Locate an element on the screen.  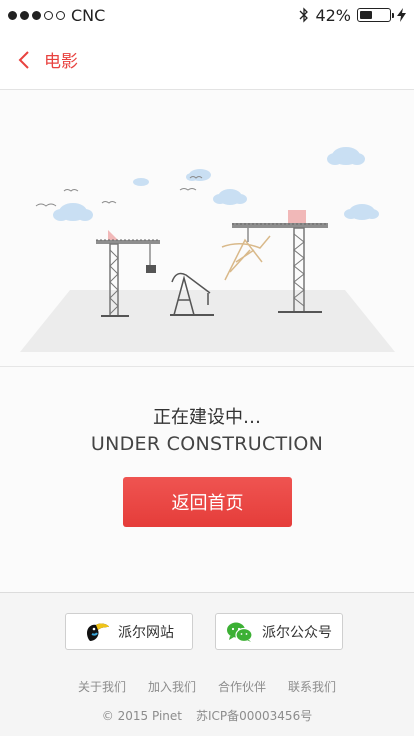
back-button: 电影 is located at coordinates (39, 59).